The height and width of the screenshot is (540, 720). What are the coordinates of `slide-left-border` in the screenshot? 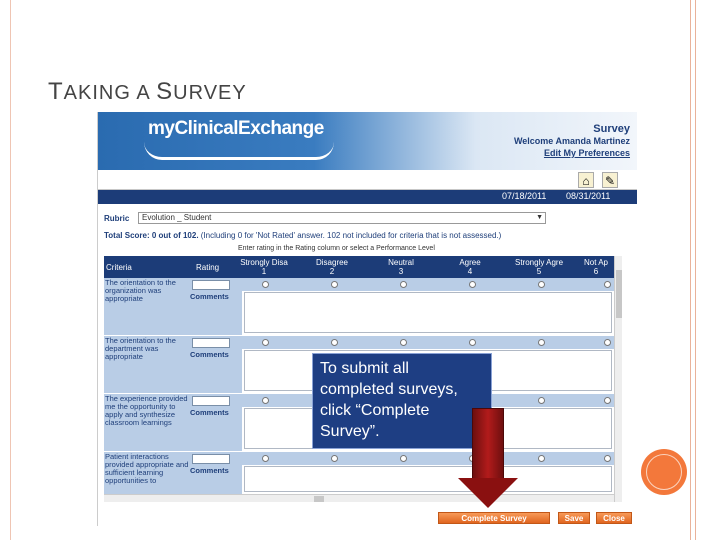 It's located at (11, 270).